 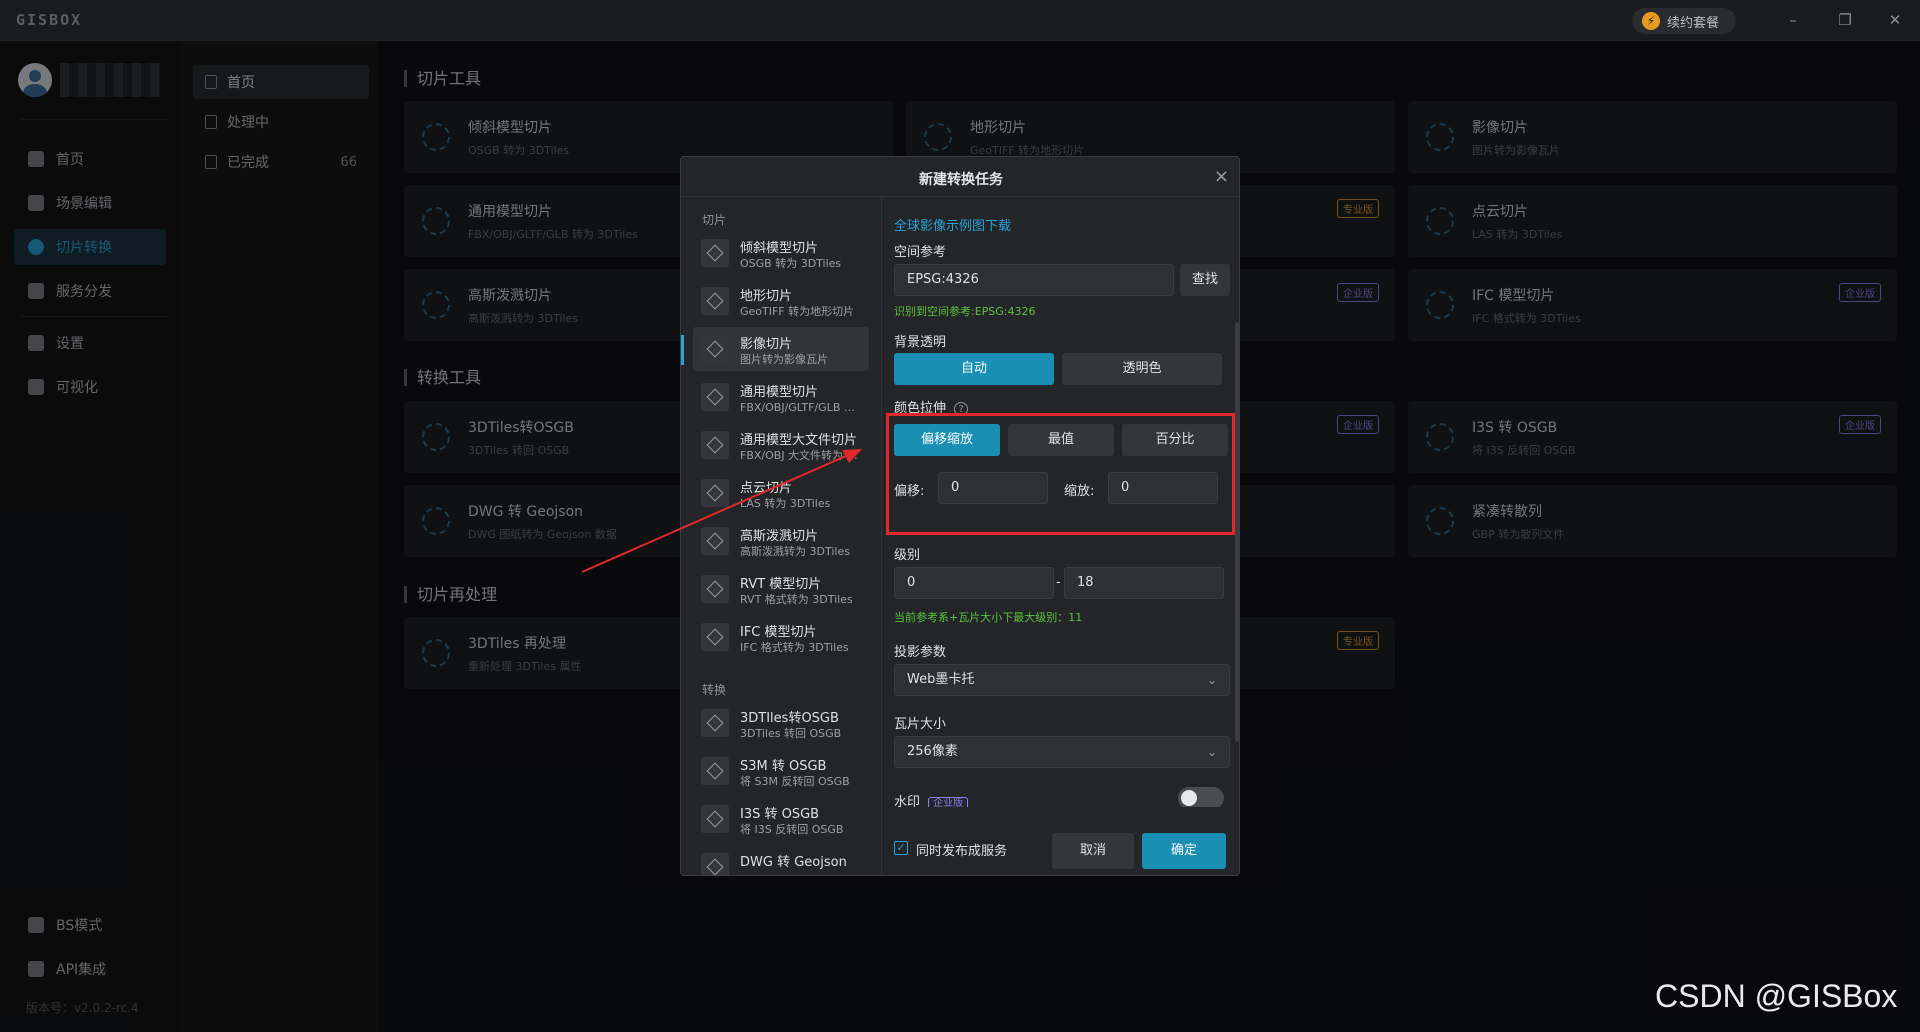 What do you see at coordinates (721, 511) in the screenshot?
I see `annotation-arrow` at bounding box center [721, 511].